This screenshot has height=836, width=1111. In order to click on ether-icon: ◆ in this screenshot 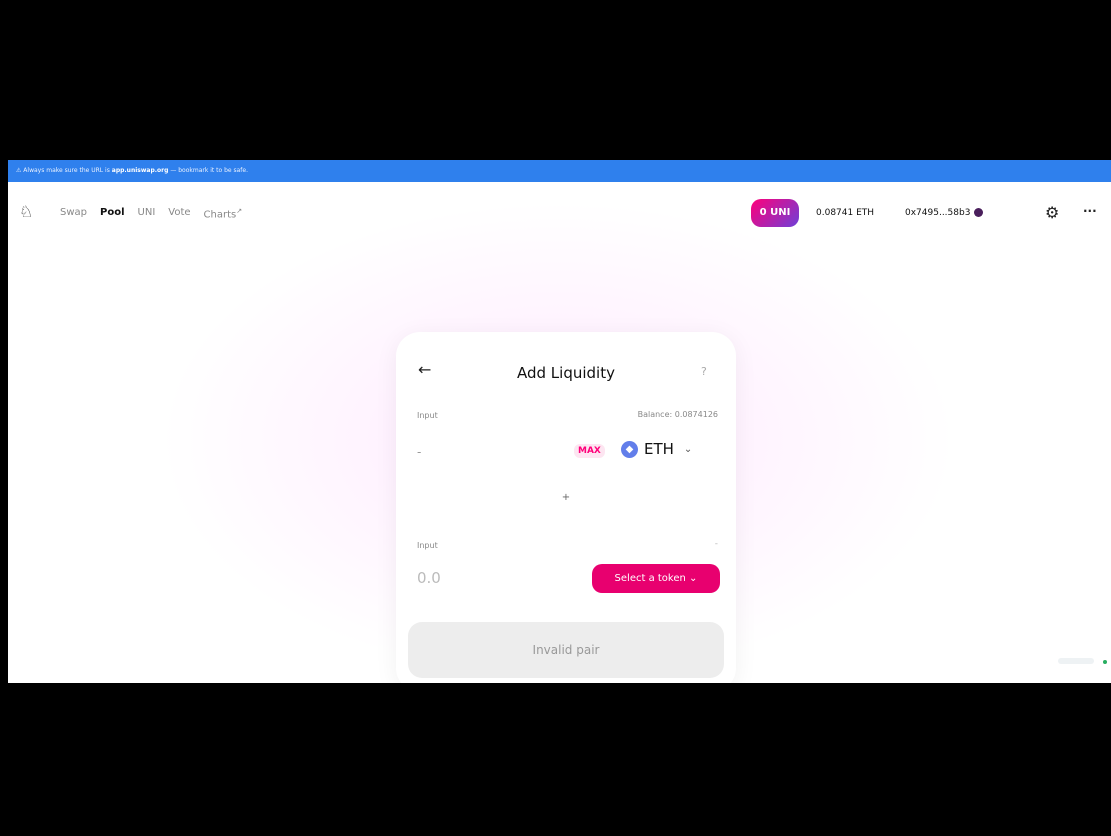, I will do `click(629, 449)`.